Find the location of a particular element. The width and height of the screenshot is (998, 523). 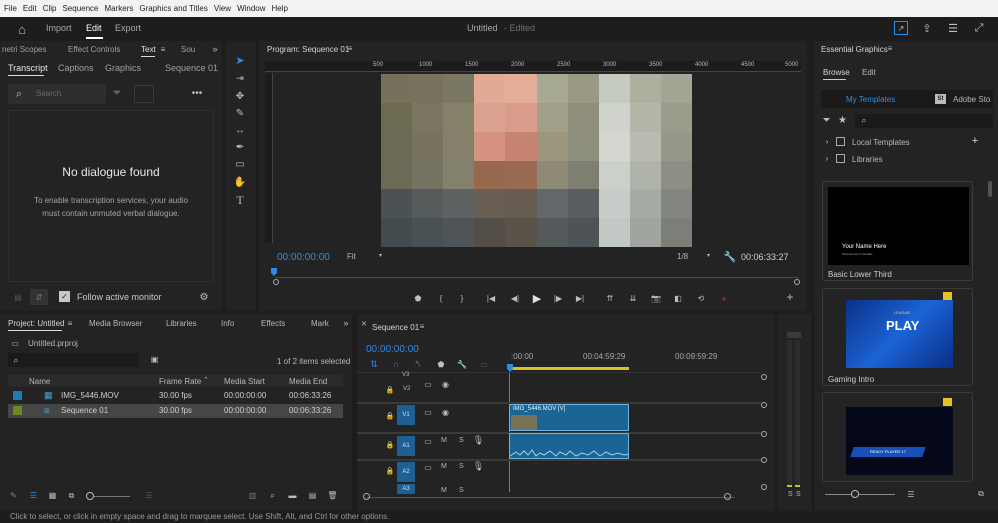

add-marker-icon: ⬟ is located at coordinates (418, 298).